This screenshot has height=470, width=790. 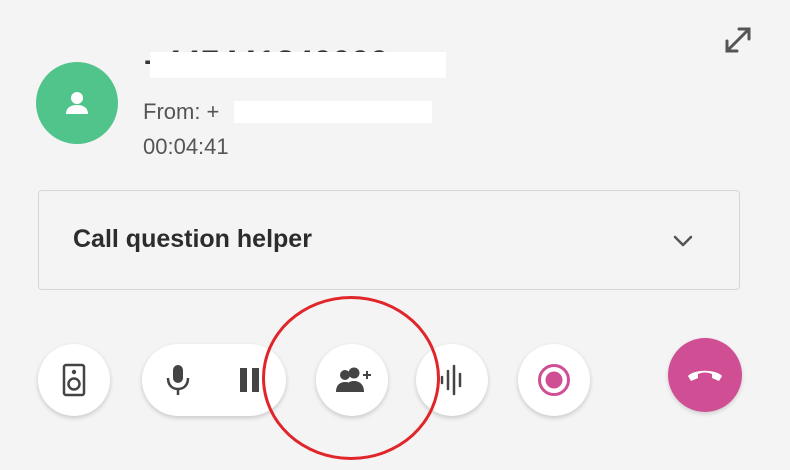 I want to click on record-icon, so click(x=554, y=380).